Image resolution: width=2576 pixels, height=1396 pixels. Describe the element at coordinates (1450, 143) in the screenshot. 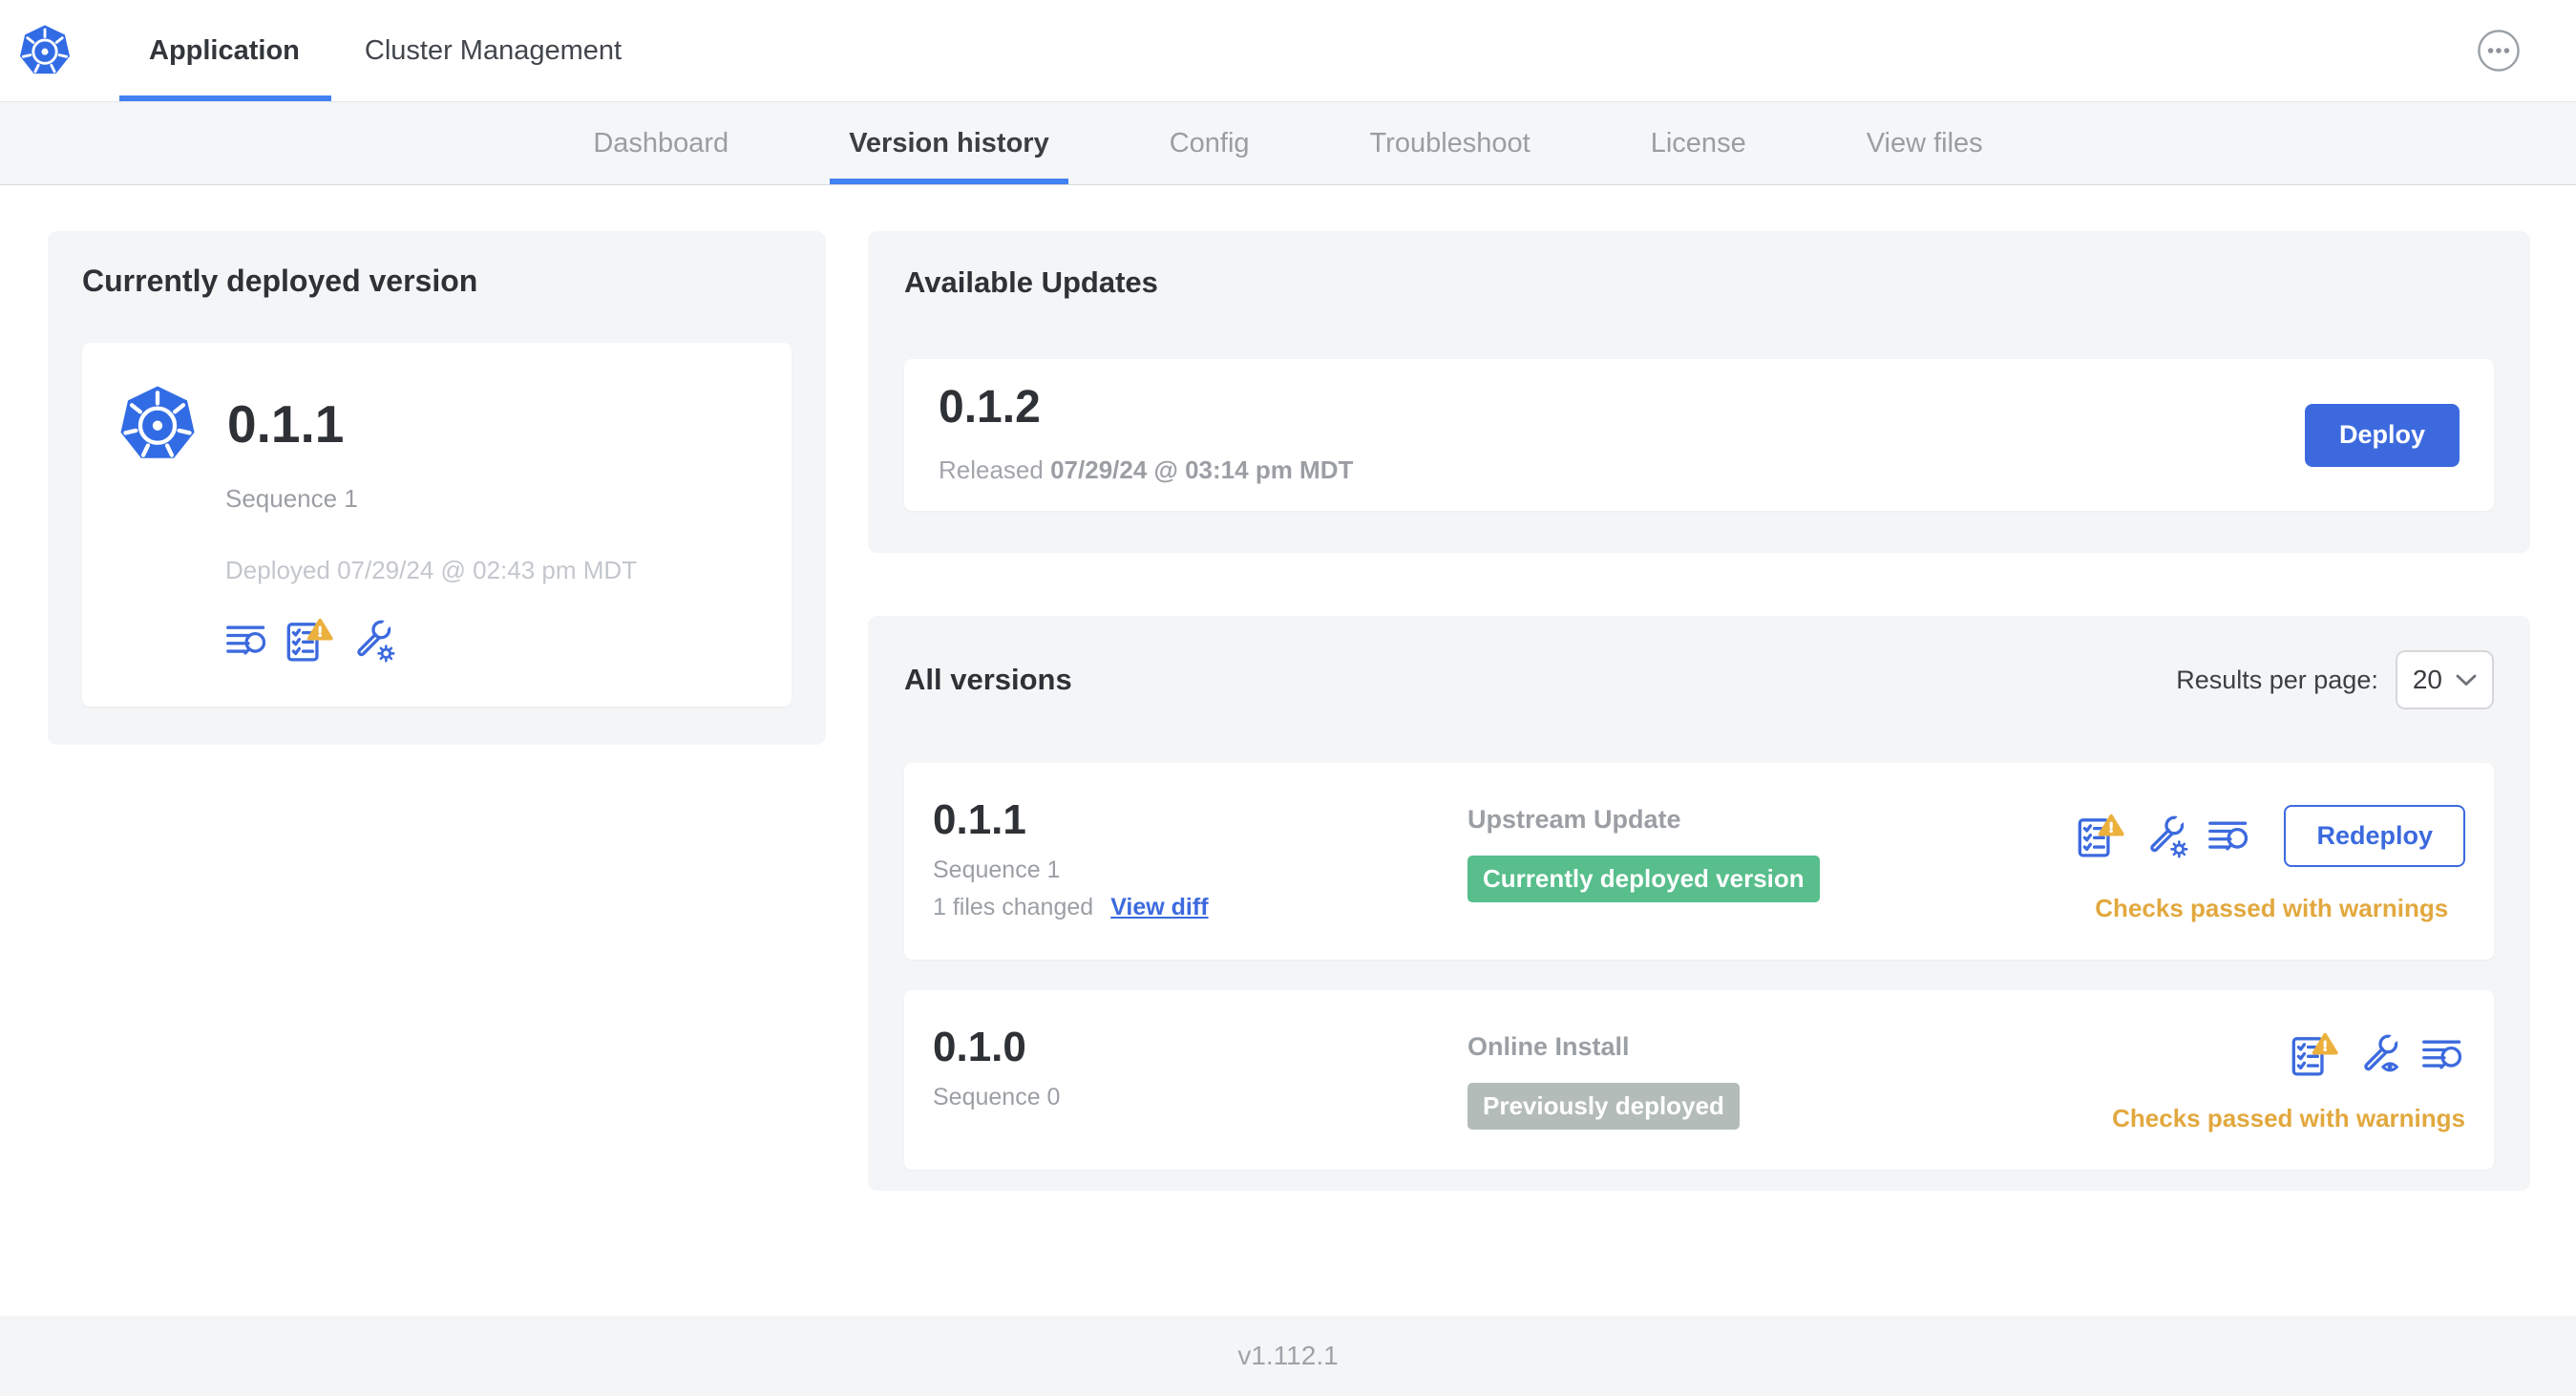

I see `subnav-troubleshoot: Troubleshoot` at that location.